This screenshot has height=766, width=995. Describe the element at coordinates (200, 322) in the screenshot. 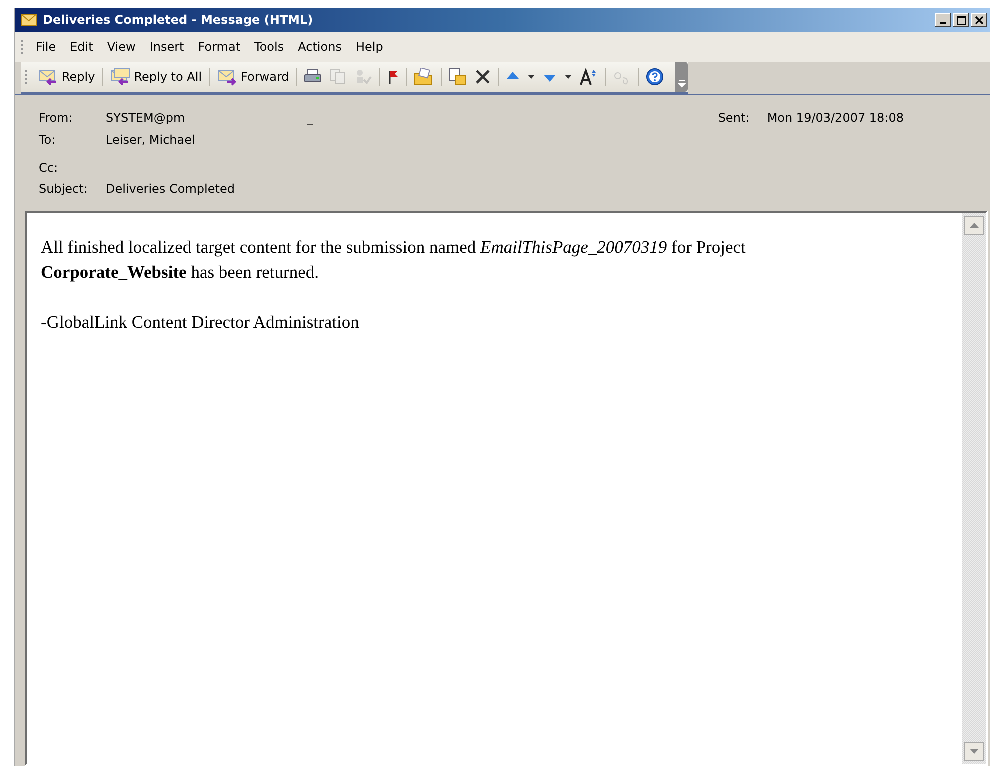

I see `message-paragraph: -GlobalLink Content Director Administration` at that location.